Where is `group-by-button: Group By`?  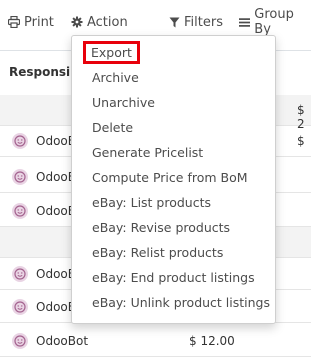
group-by-button: Group By is located at coordinates (275, 22).